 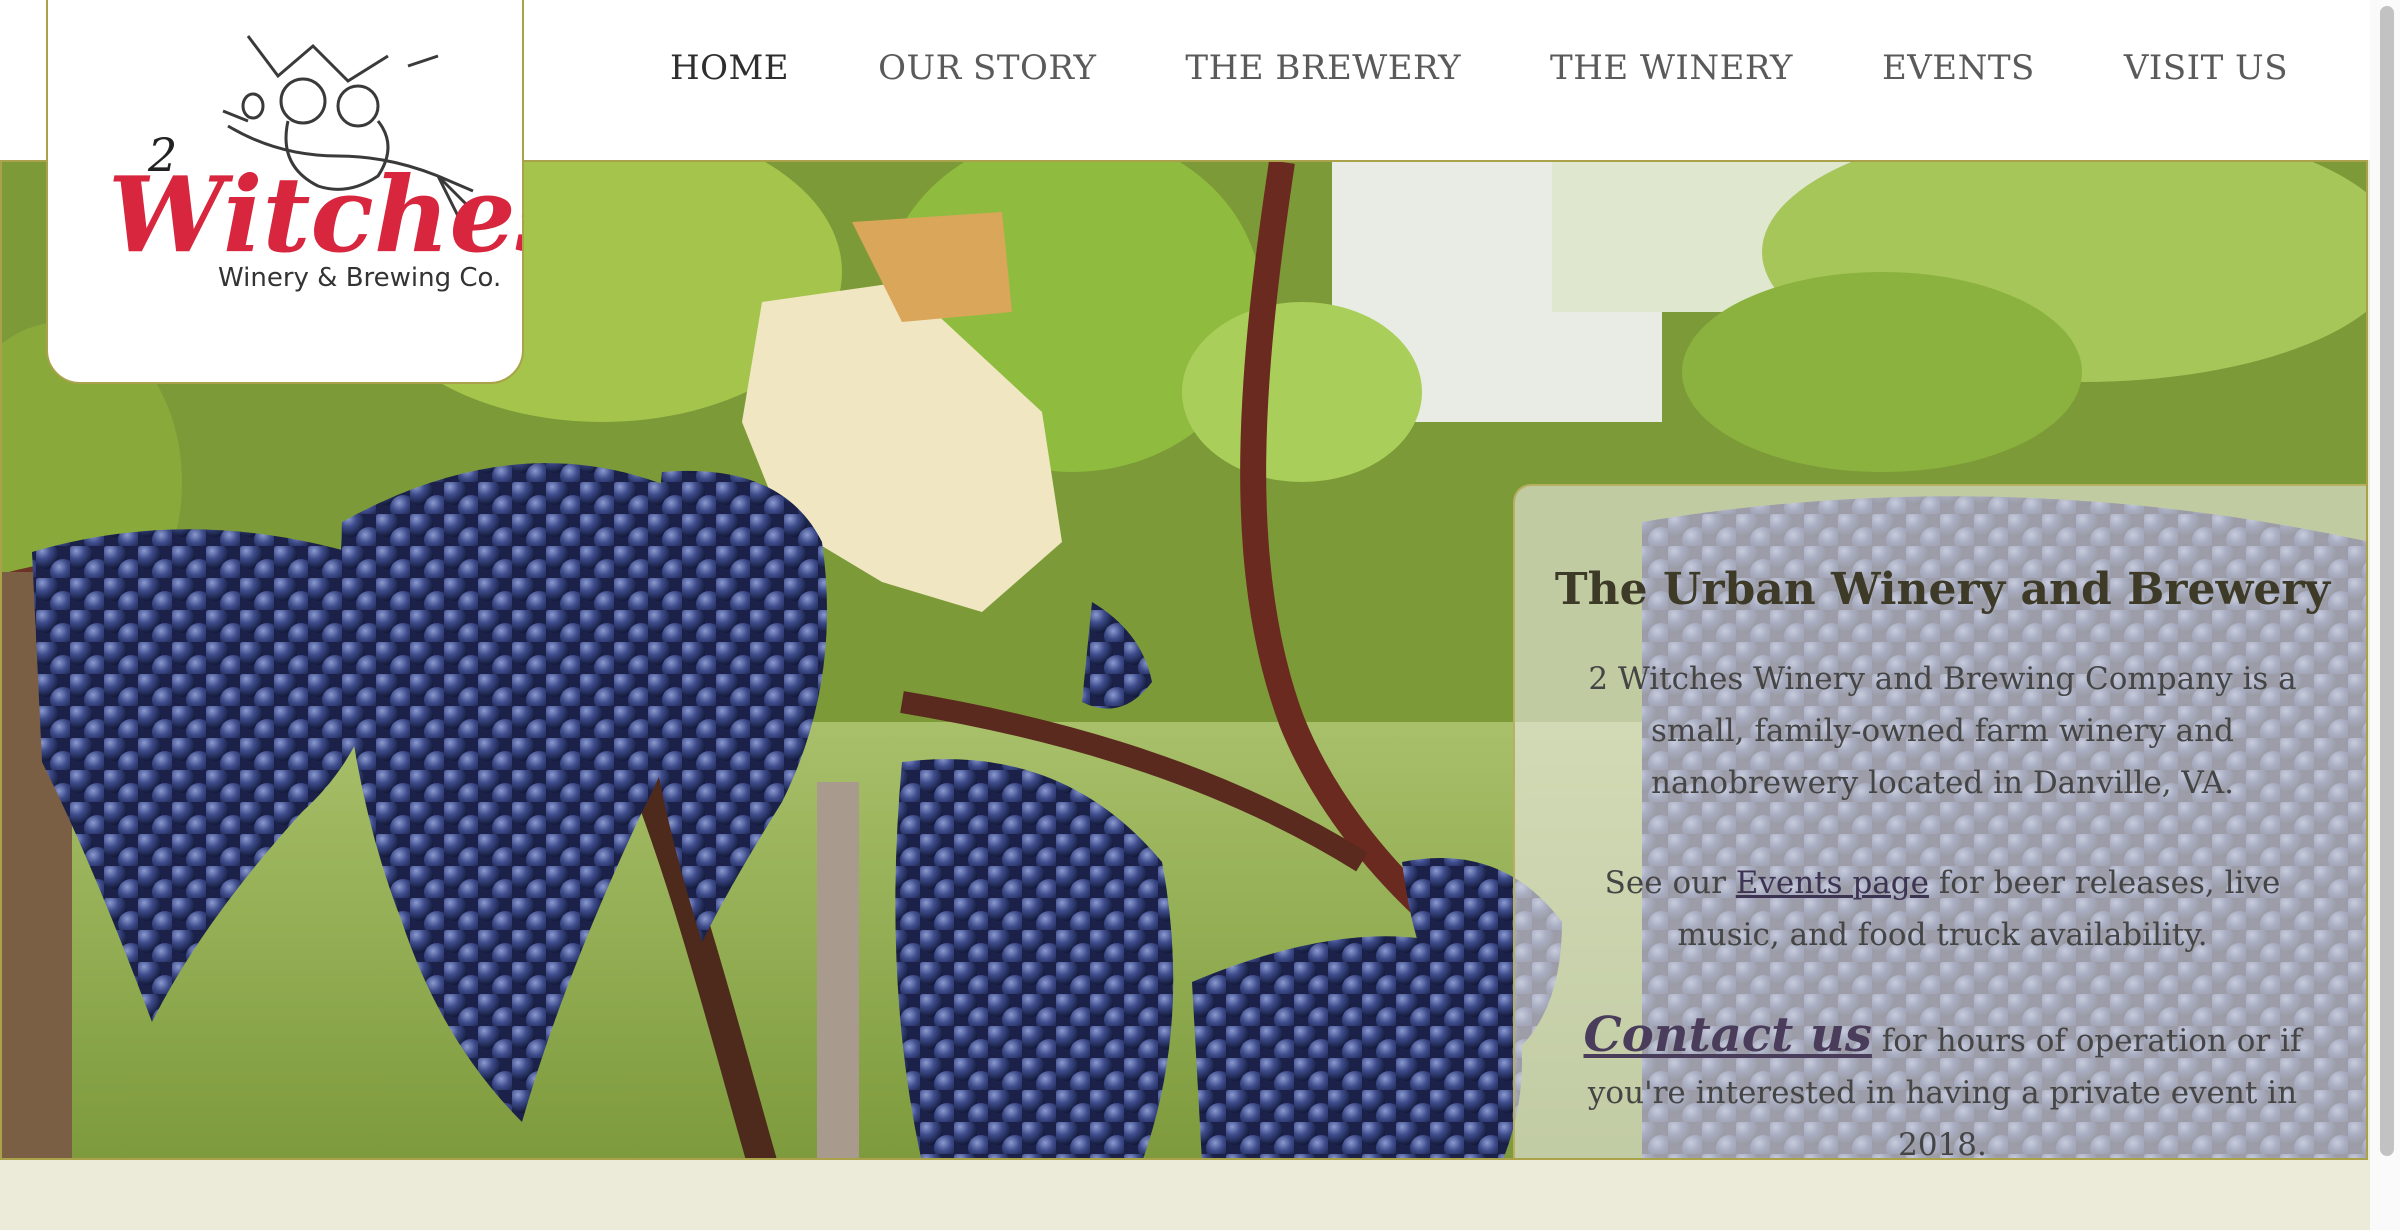 What do you see at coordinates (729, 68) in the screenshot?
I see `nav-home: HOME` at bounding box center [729, 68].